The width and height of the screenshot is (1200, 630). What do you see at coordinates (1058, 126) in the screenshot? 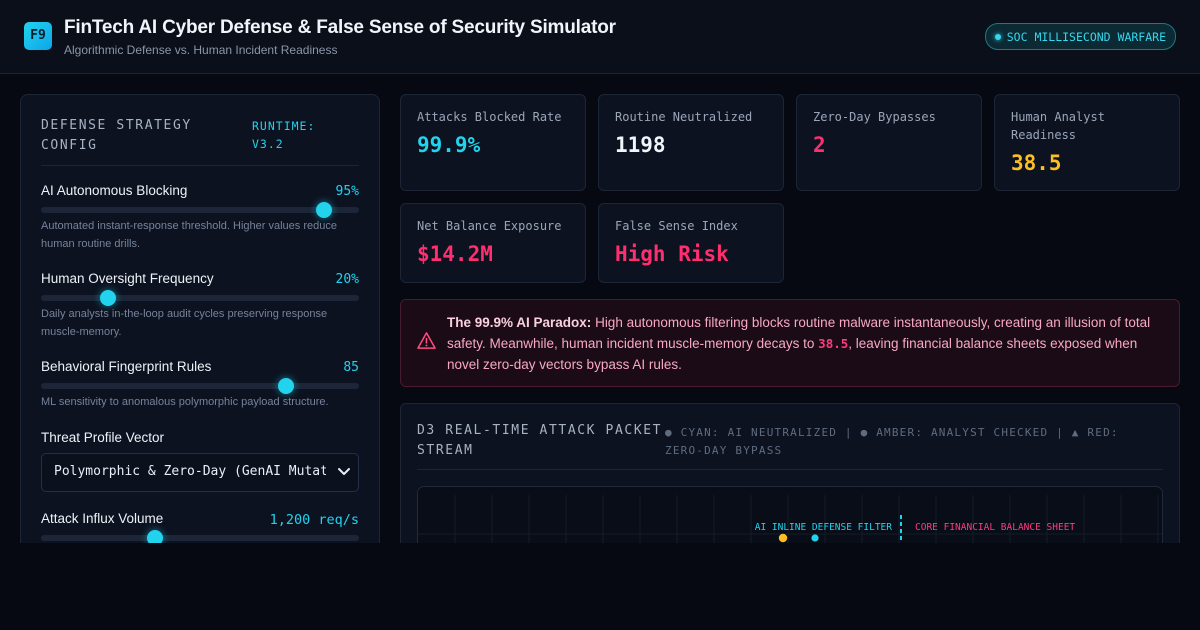
I see `metric-label: Human Analyst Readiness` at bounding box center [1058, 126].